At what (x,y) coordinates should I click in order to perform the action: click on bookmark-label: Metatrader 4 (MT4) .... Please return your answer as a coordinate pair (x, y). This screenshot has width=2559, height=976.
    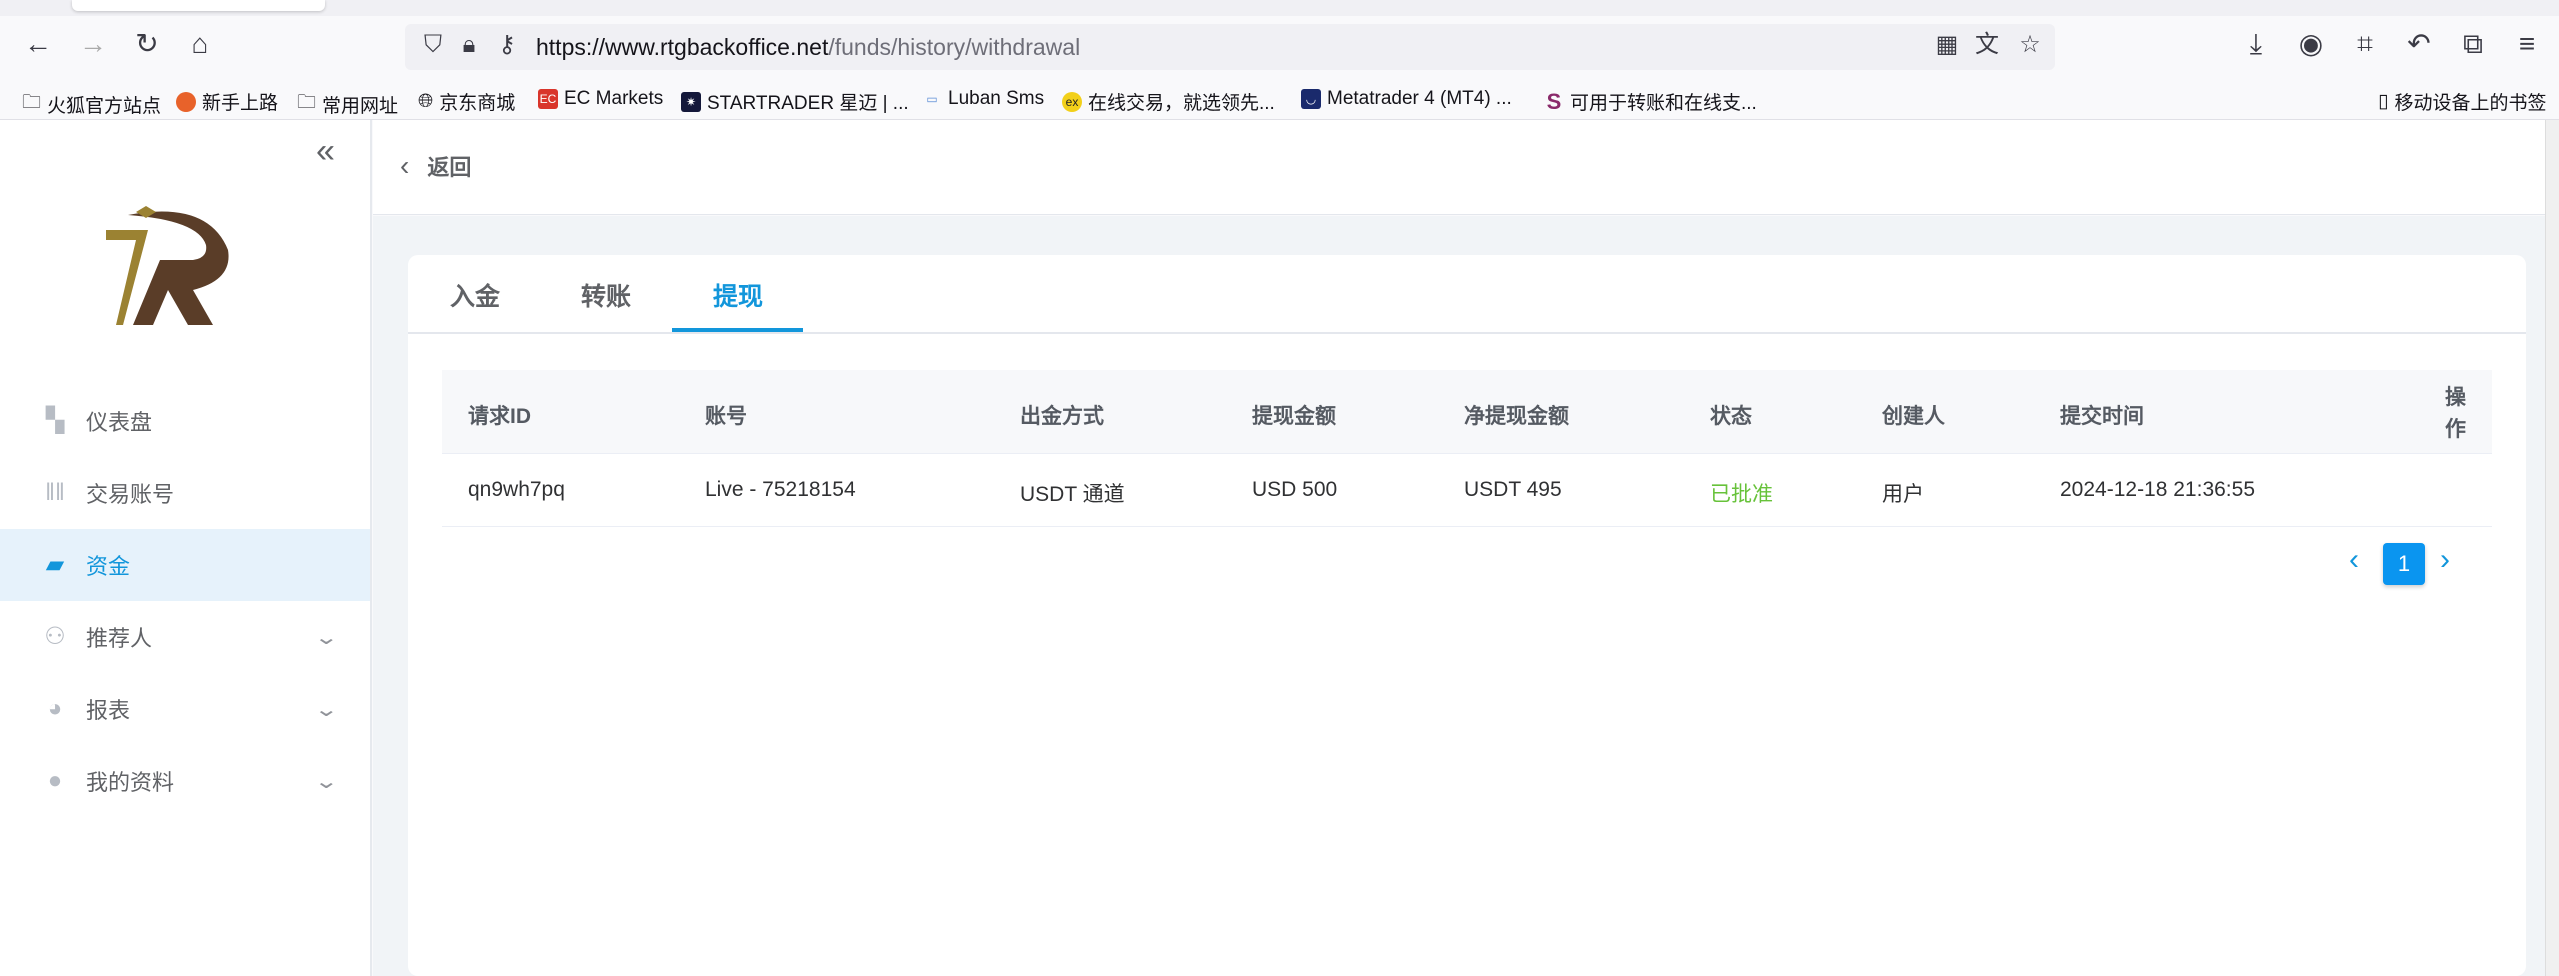
    Looking at the image, I should click on (1419, 98).